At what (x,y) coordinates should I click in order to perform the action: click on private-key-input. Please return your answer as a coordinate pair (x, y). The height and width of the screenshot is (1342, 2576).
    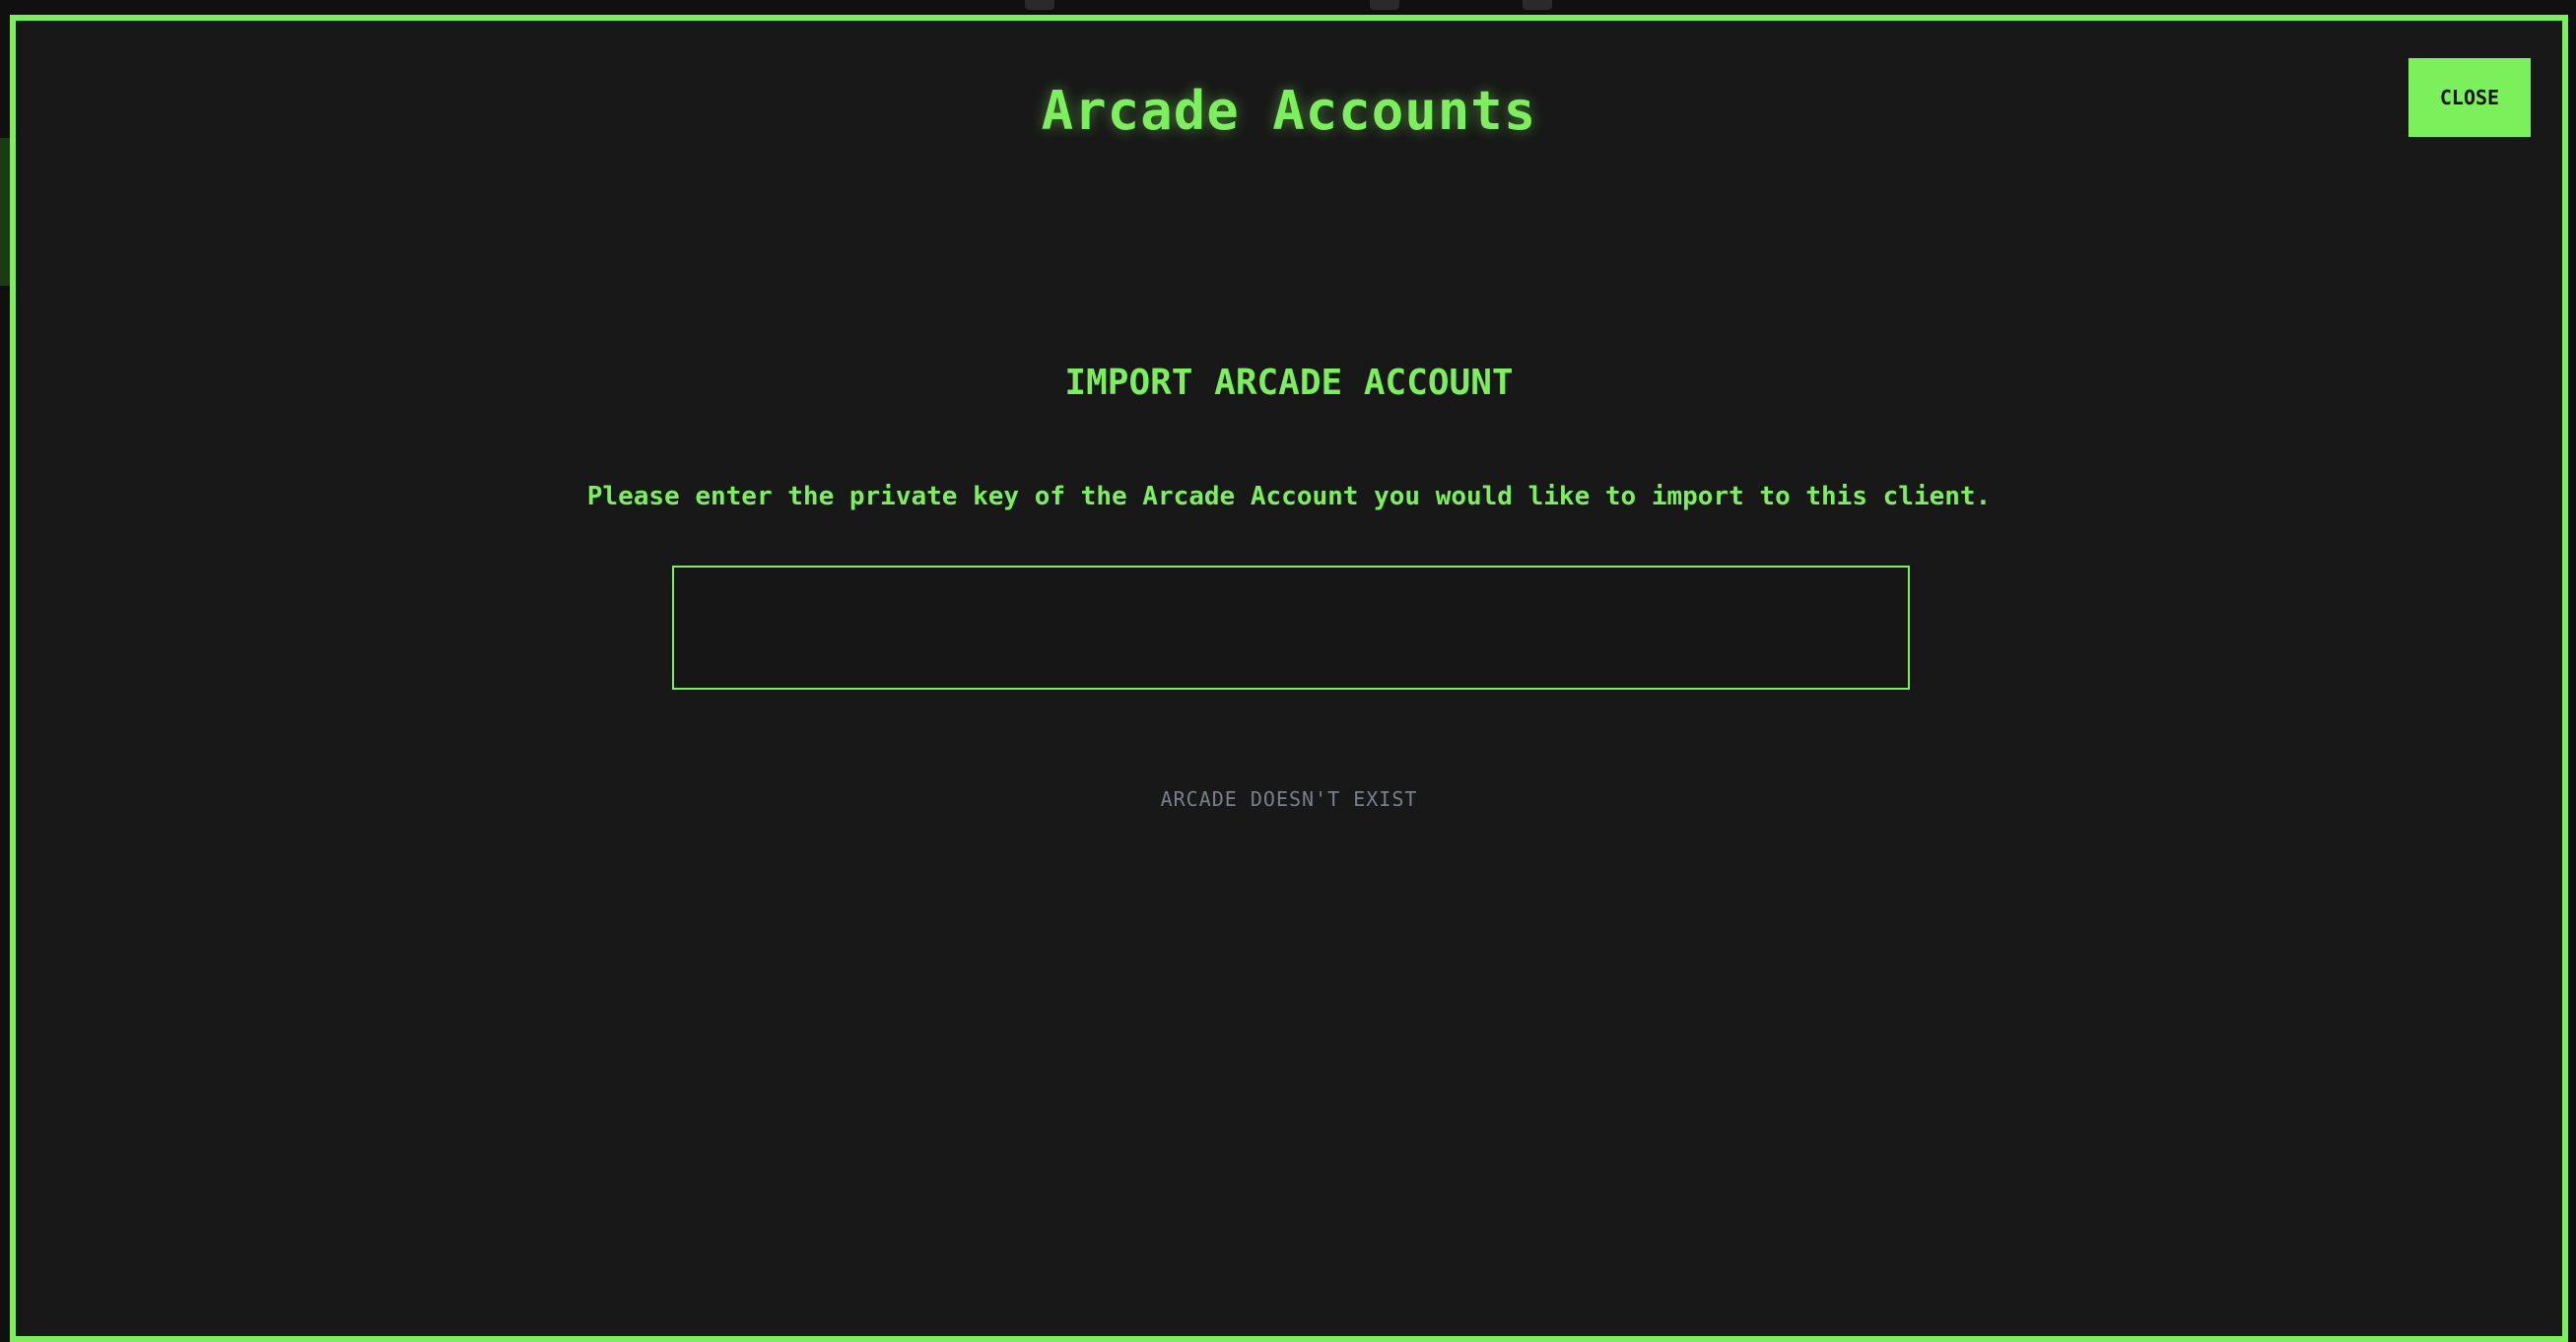
    Looking at the image, I should click on (1291, 628).